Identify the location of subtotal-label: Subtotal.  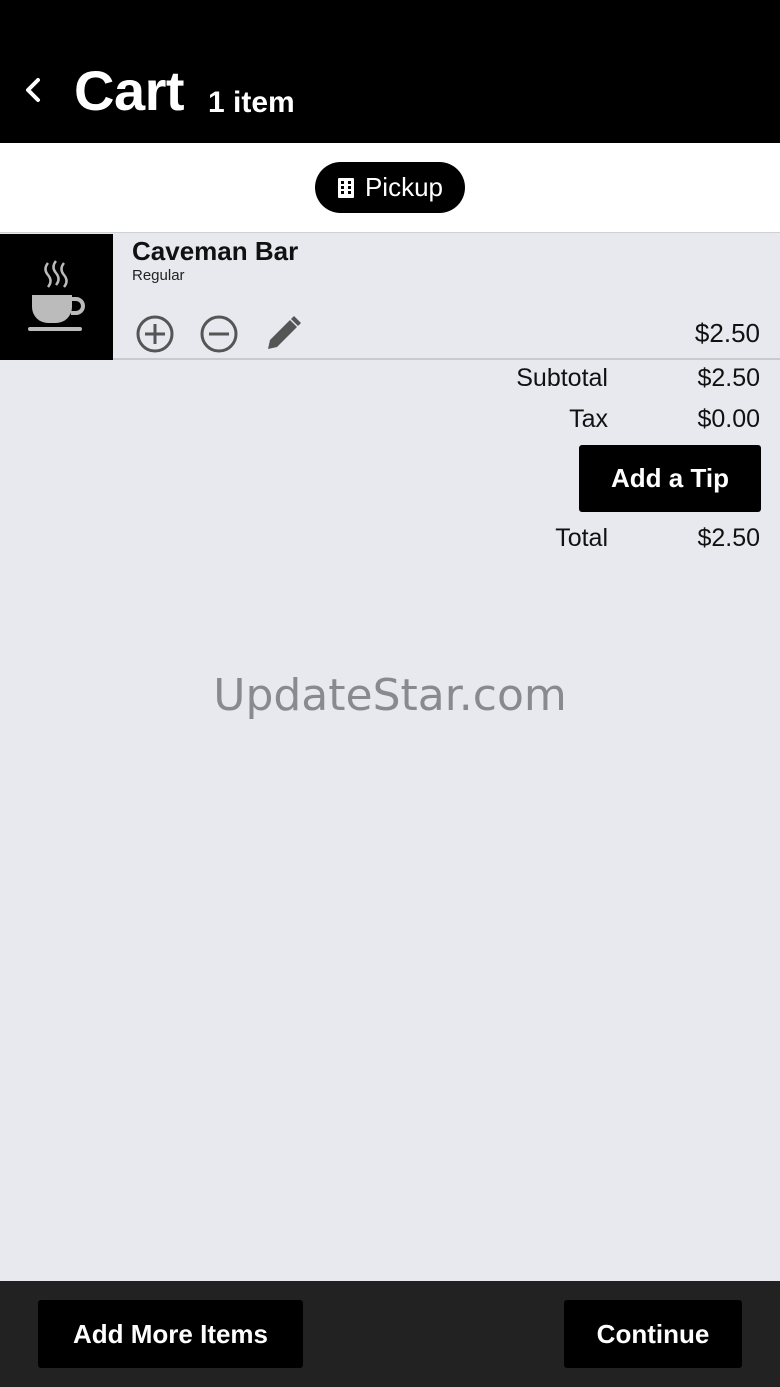
(562, 378).